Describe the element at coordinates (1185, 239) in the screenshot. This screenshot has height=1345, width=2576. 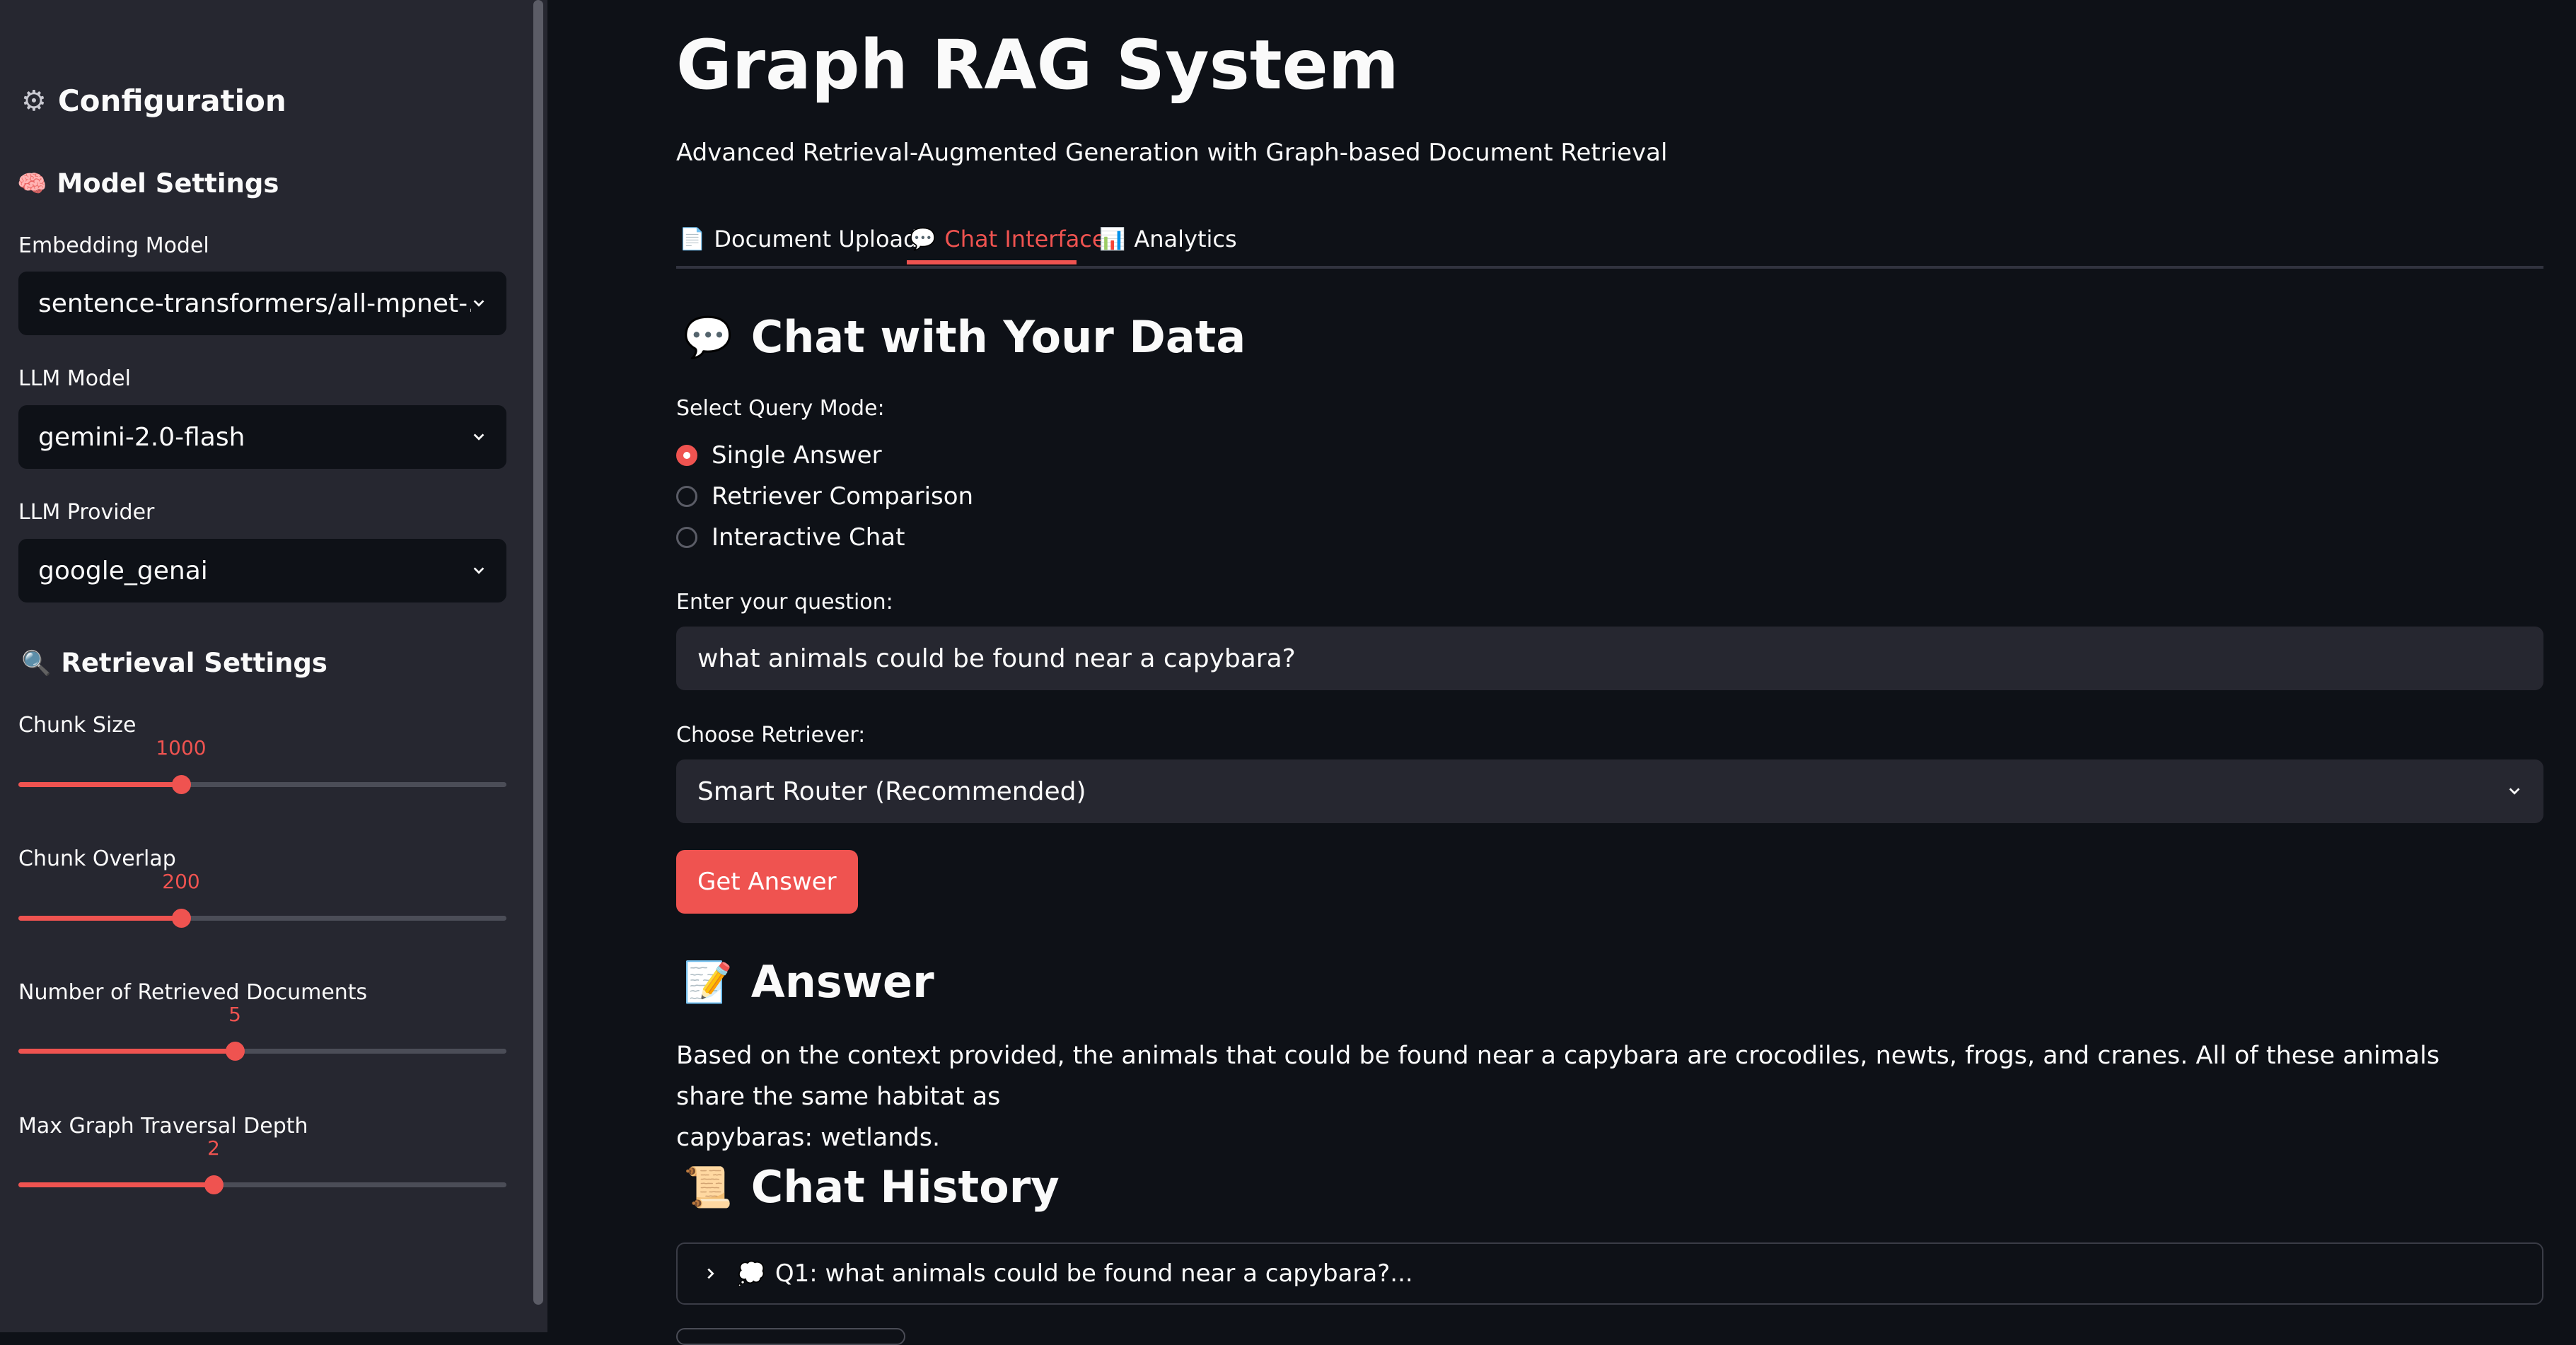
I see `tab-label: Analytics` at that location.